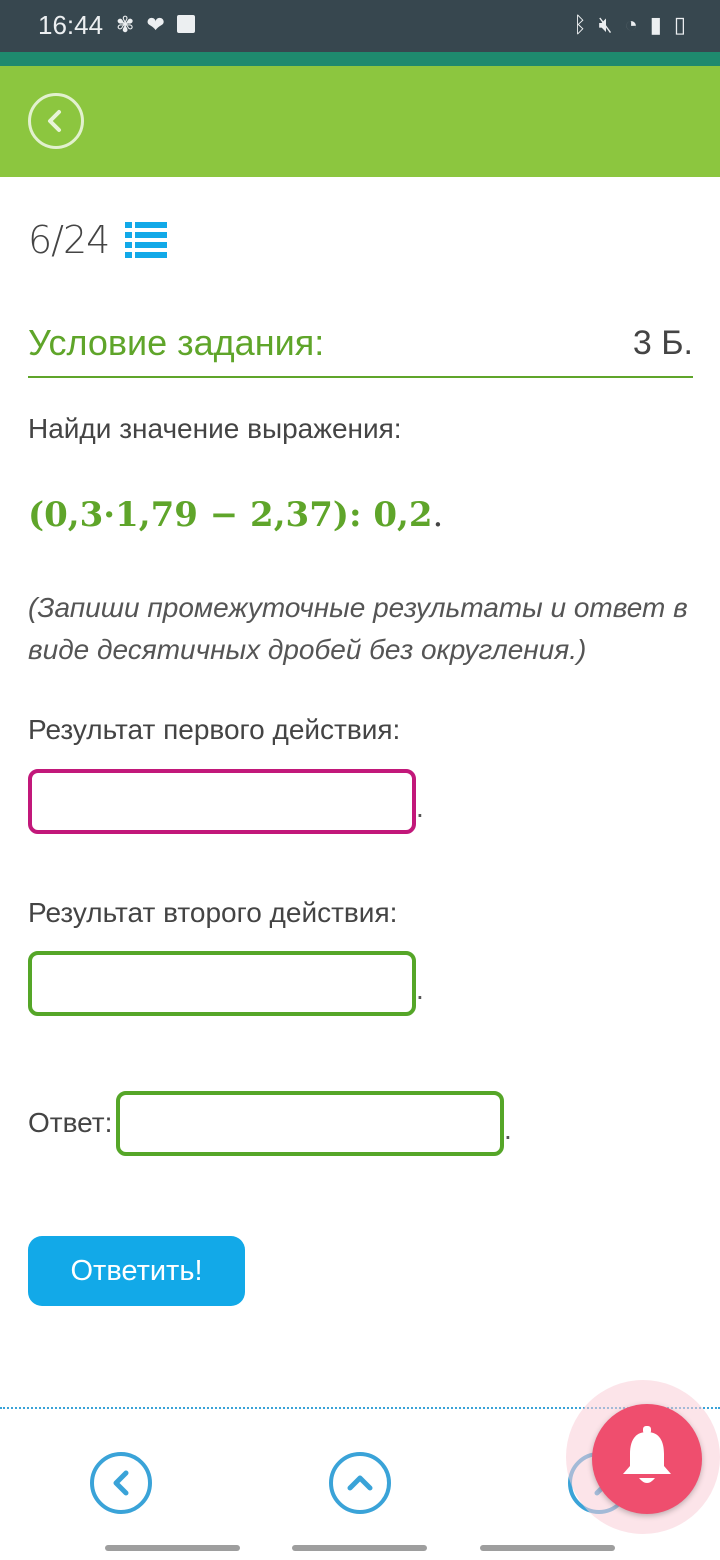  I want to click on scroll-up-button, so click(360, 1483).